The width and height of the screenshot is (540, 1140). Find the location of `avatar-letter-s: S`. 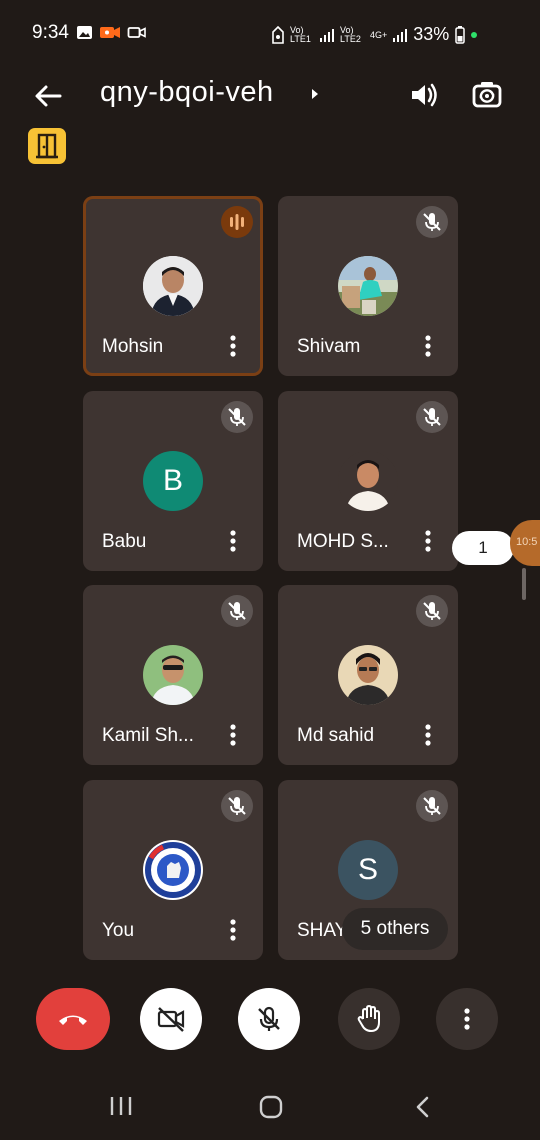

avatar-letter-s: S is located at coordinates (368, 870).